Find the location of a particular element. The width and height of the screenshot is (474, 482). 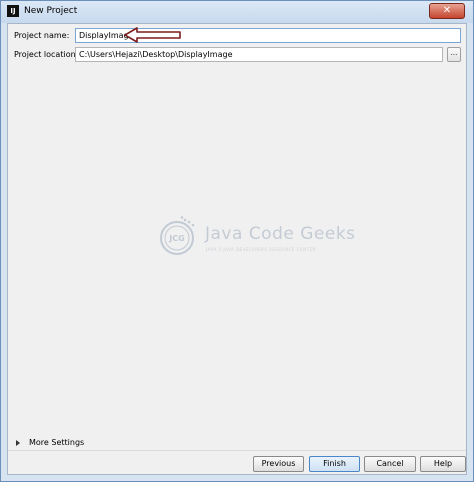

logo-text: JCG is located at coordinates (176, 238).